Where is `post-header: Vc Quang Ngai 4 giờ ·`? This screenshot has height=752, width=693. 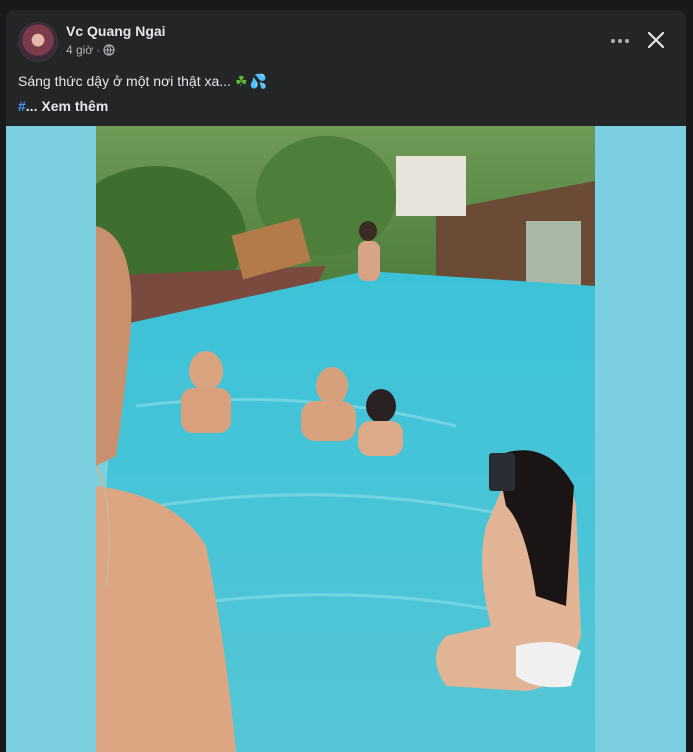
post-header: Vc Quang Ngai 4 giờ · is located at coordinates (346, 40).